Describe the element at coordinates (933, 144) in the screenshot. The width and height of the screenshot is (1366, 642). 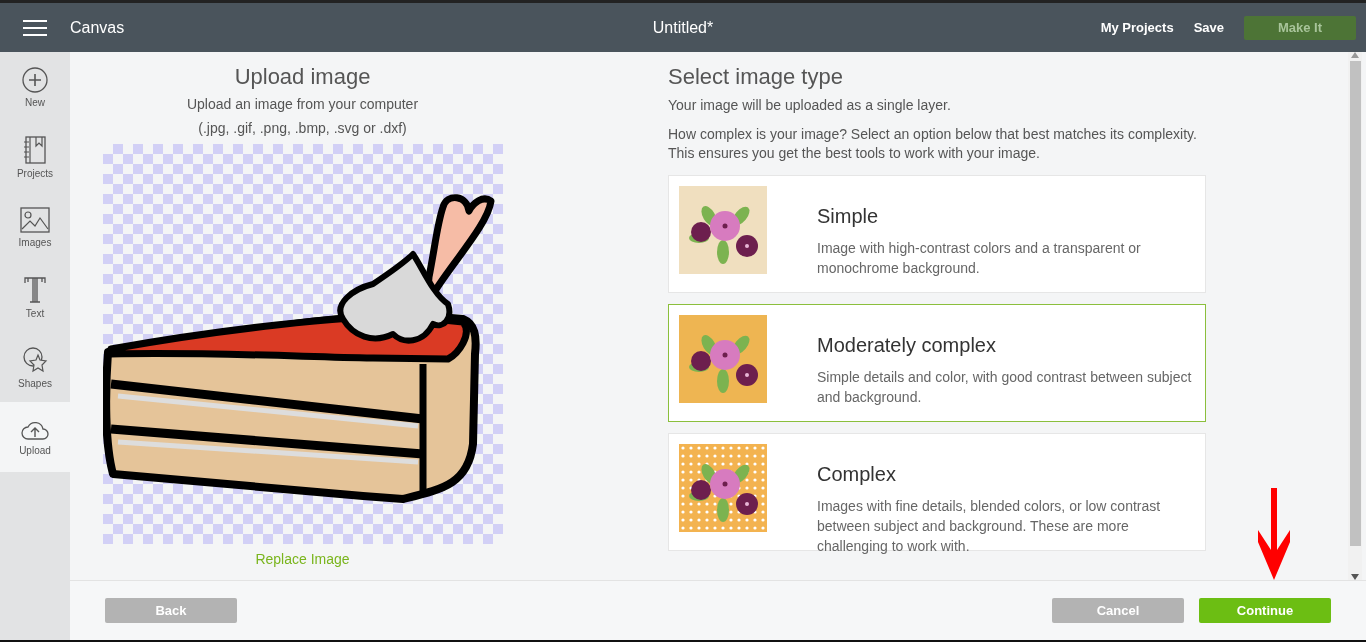
I see `complexity-question: How complex is your image? Select an option below that best matches its complexity. This ensures you get the best tools to work with your image.` at that location.